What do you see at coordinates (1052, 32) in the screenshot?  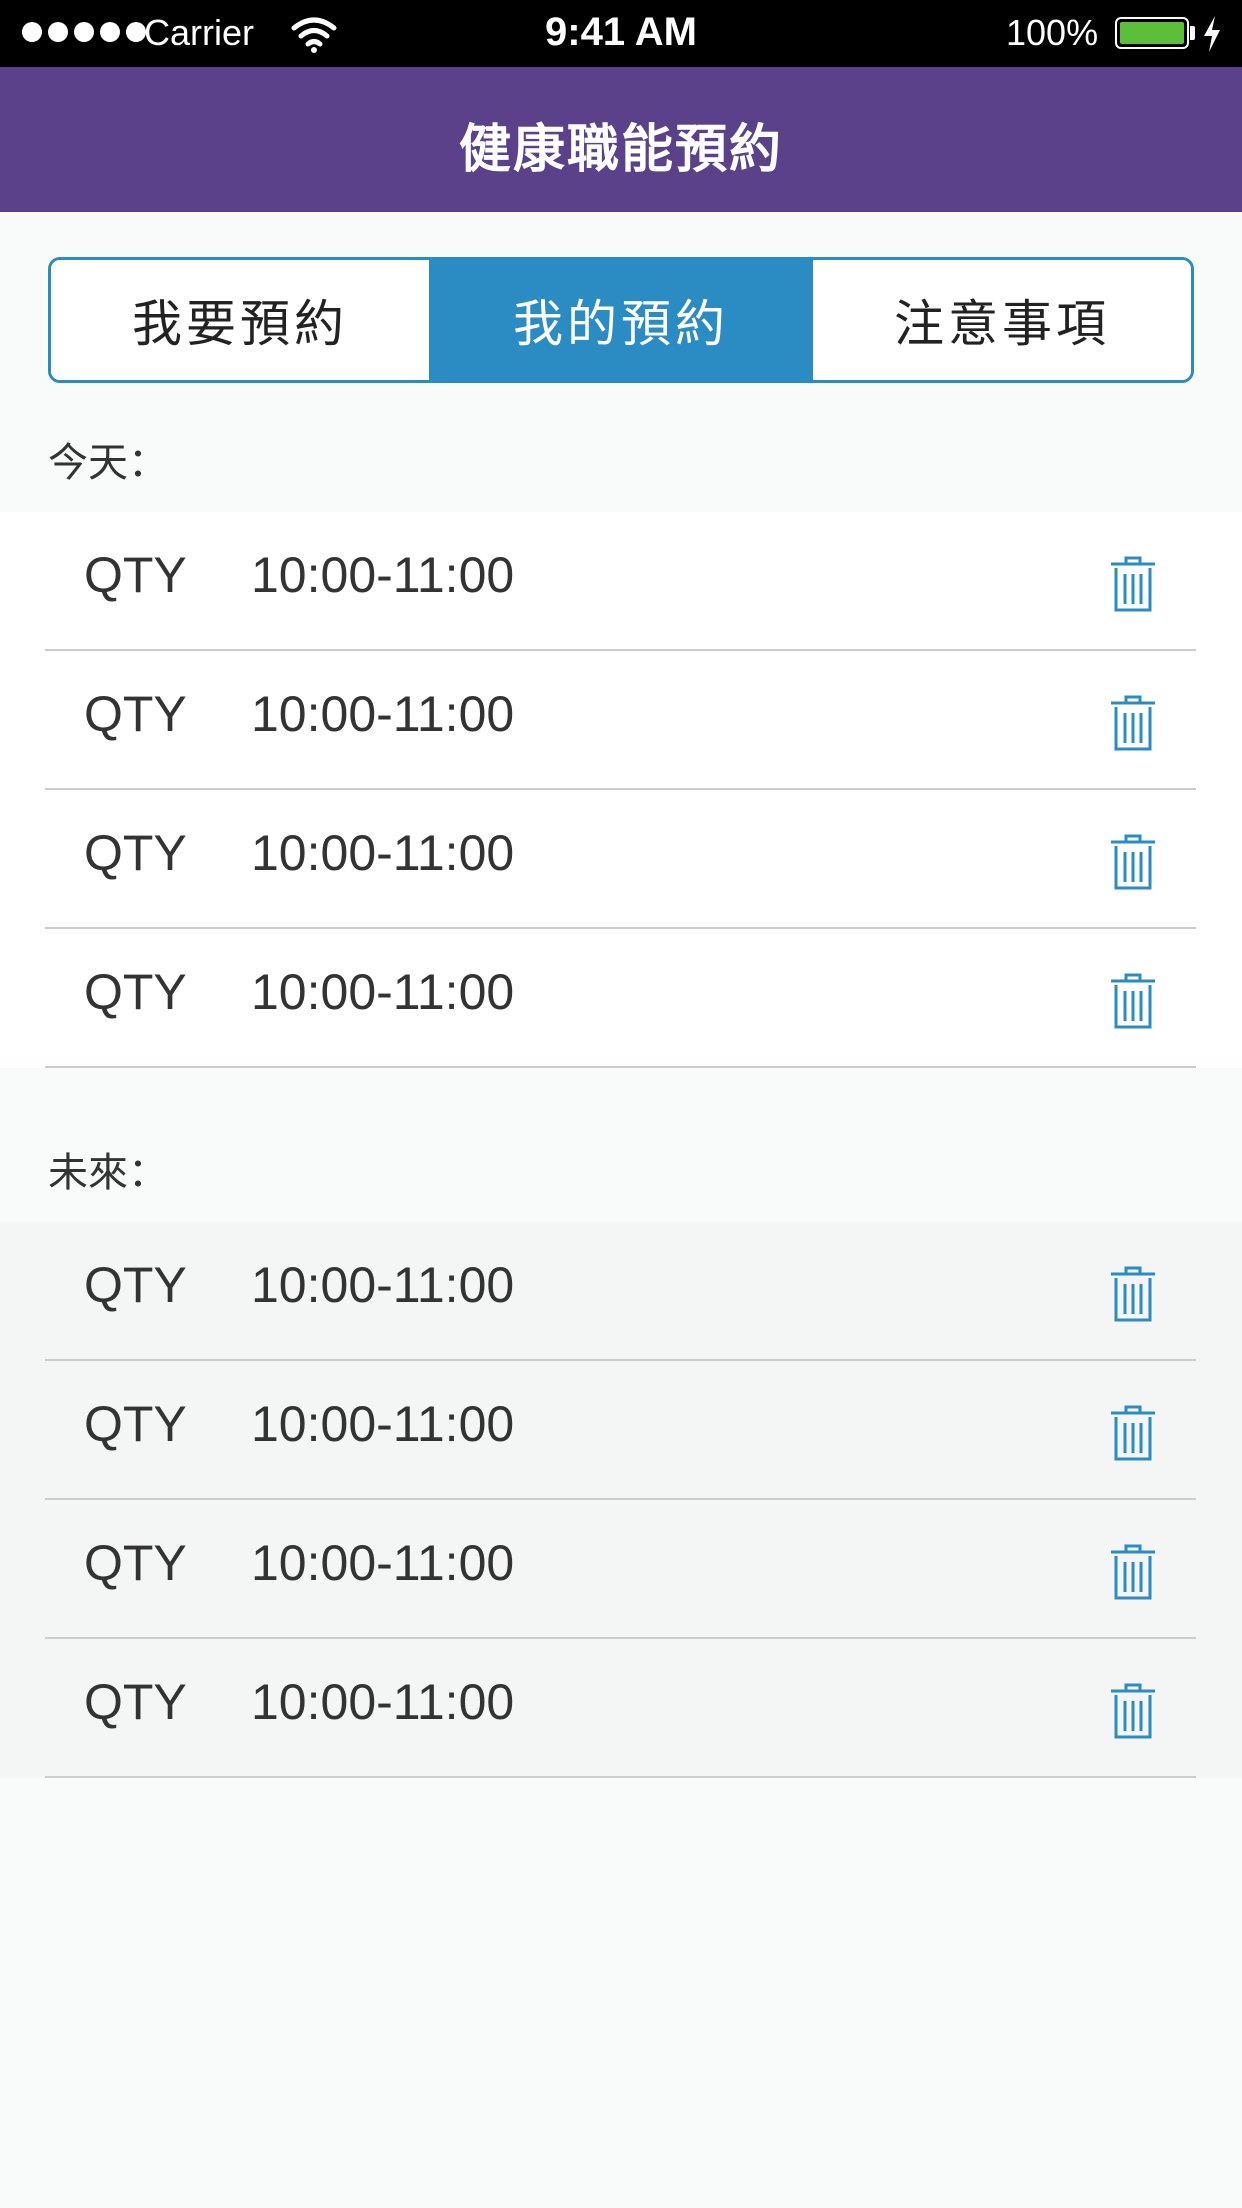 I see `battery-percentage: 100%` at bounding box center [1052, 32].